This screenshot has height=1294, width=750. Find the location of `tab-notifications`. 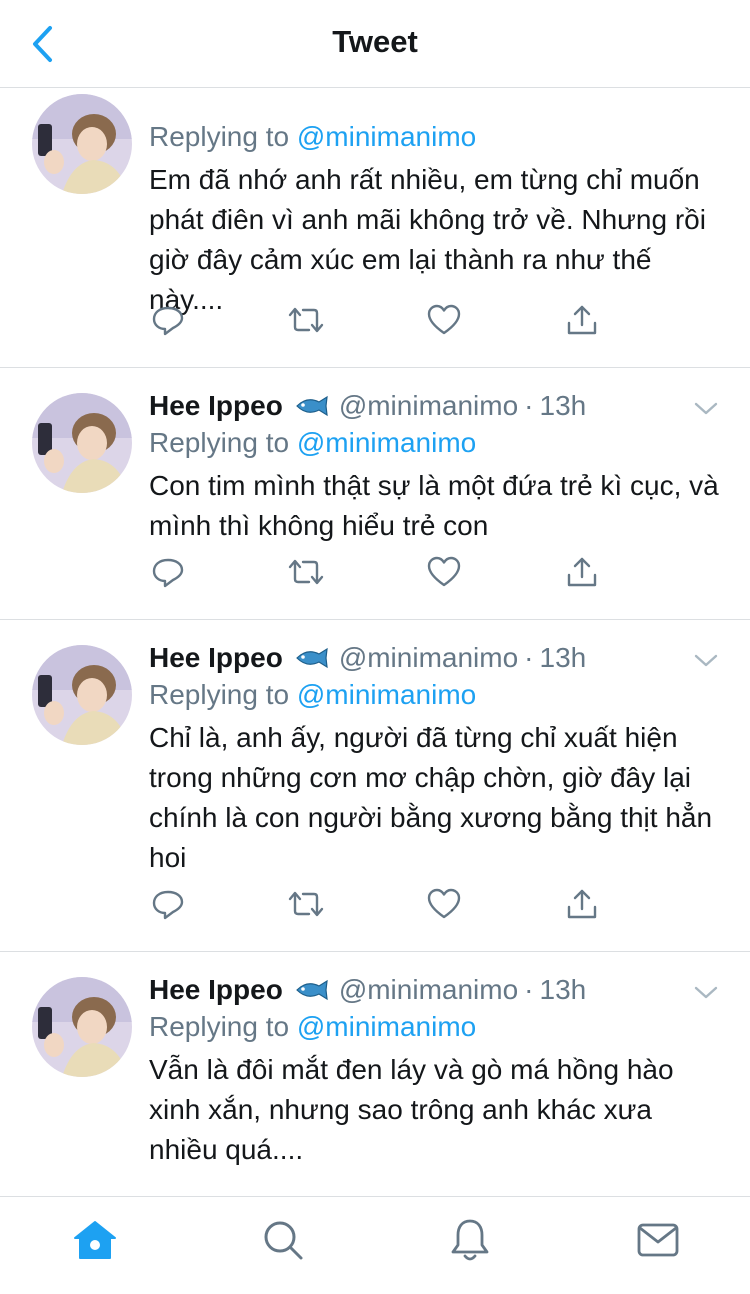

tab-notifications is located at coordinates (470, 1240).